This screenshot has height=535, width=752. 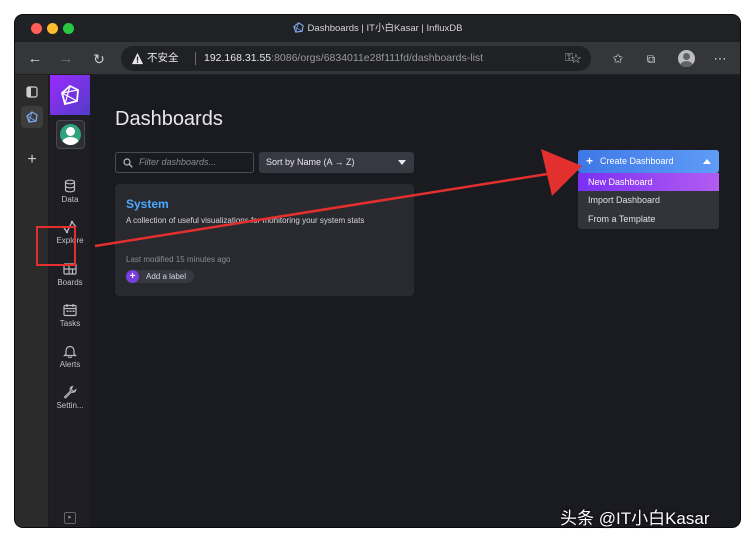 I want to click on address-divider, so click(x=195, y=58).